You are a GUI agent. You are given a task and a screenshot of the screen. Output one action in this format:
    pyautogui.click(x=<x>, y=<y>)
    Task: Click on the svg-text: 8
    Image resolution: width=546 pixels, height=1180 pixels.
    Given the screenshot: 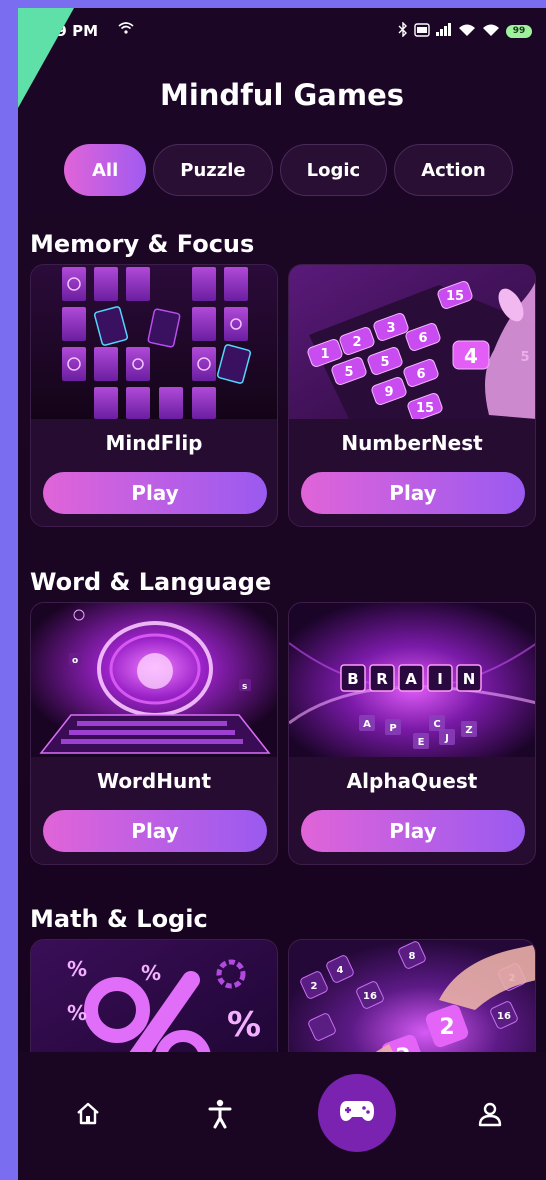 What is the action you would take?
    pyautogui.click(x=412, y=956)
    